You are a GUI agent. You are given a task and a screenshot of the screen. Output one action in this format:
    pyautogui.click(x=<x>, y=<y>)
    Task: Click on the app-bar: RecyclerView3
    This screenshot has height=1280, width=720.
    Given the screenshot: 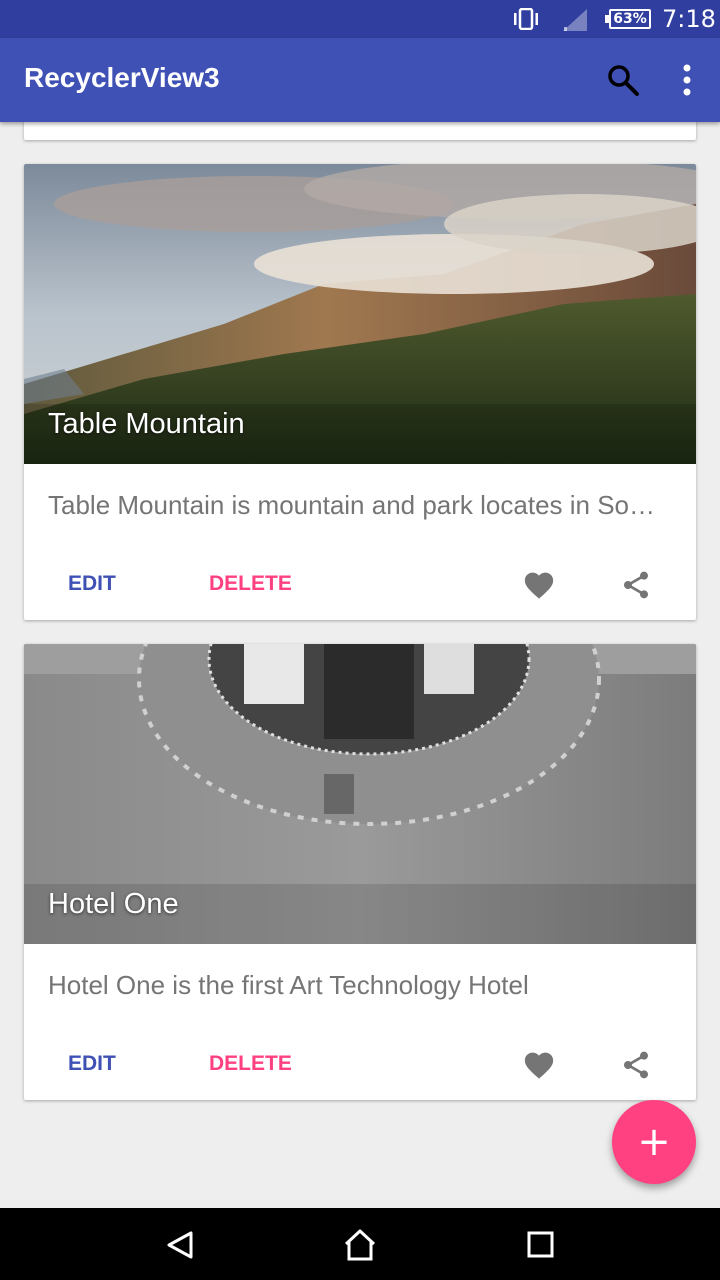 What is the action you would take?
    pyautogui.click(x=360, y=80)
    